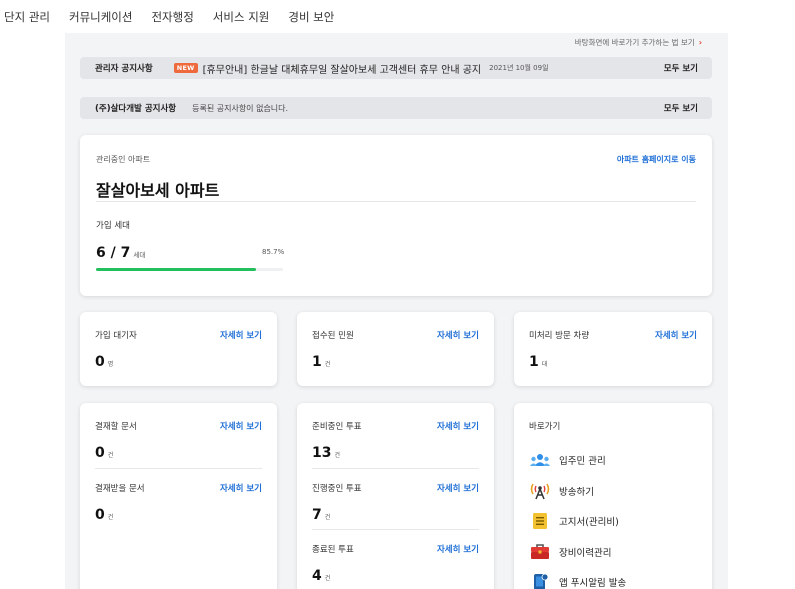  Describe the element at coordinates (113, 253) in the screenshot. I see `households-value: 6 / 7` at that location.